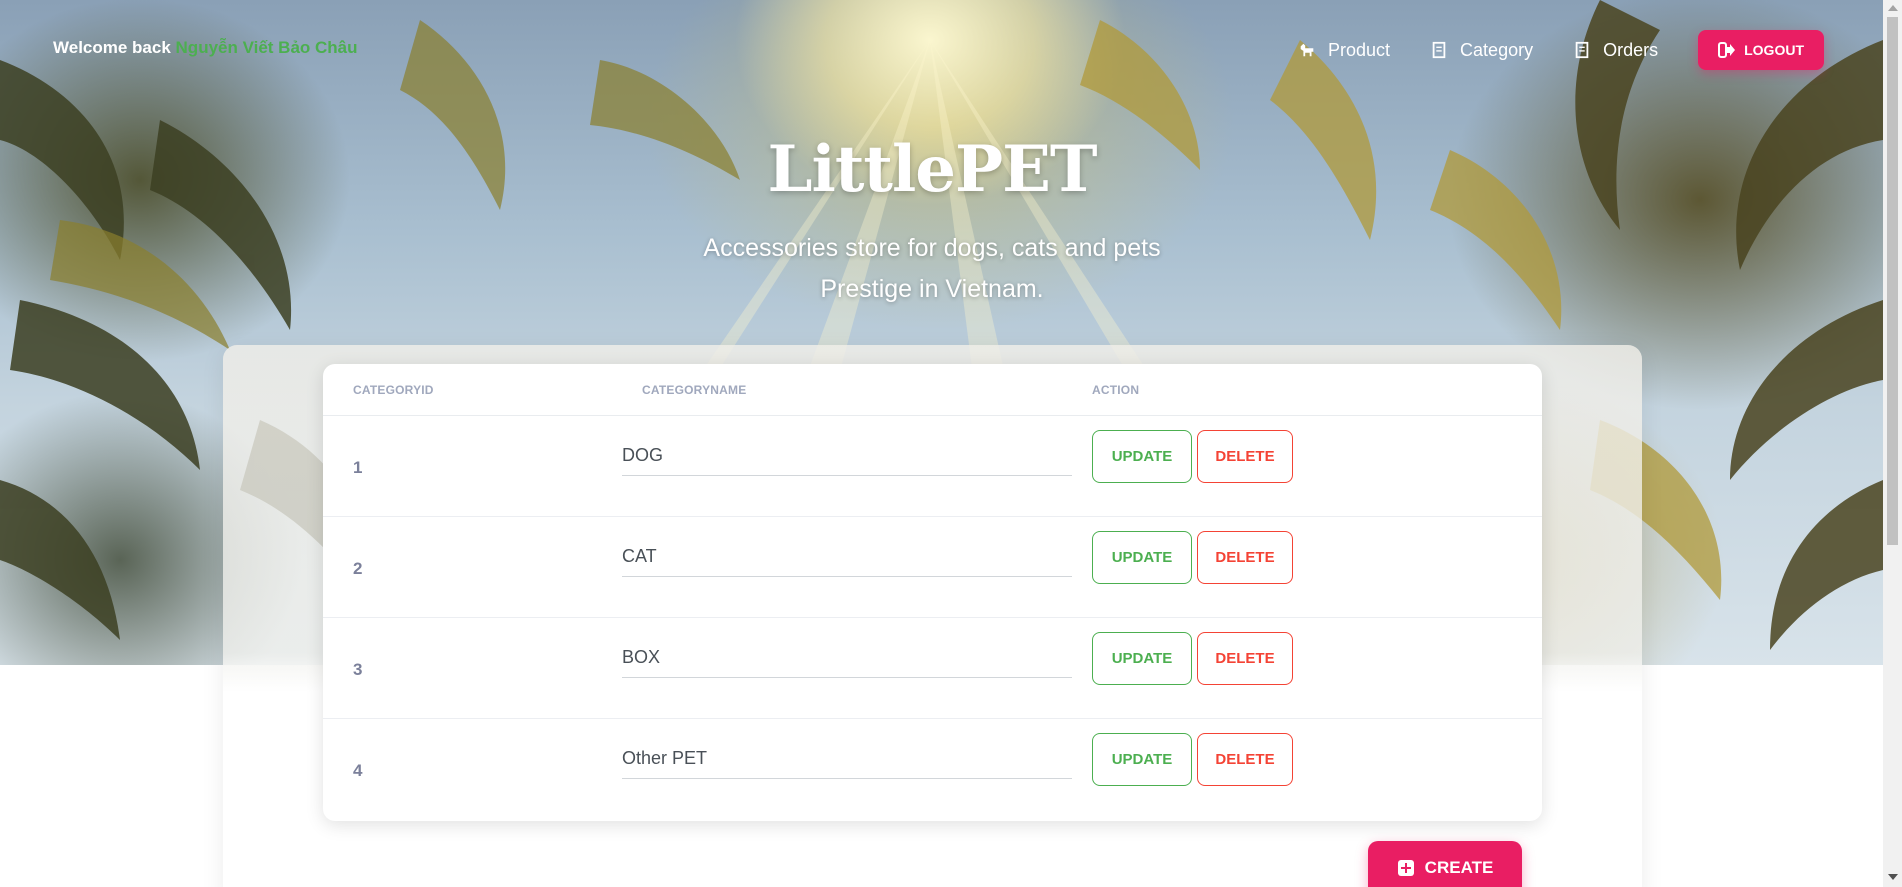 The image size is (1902, 887). I want to click on category-id: 1, so click(358, 467).